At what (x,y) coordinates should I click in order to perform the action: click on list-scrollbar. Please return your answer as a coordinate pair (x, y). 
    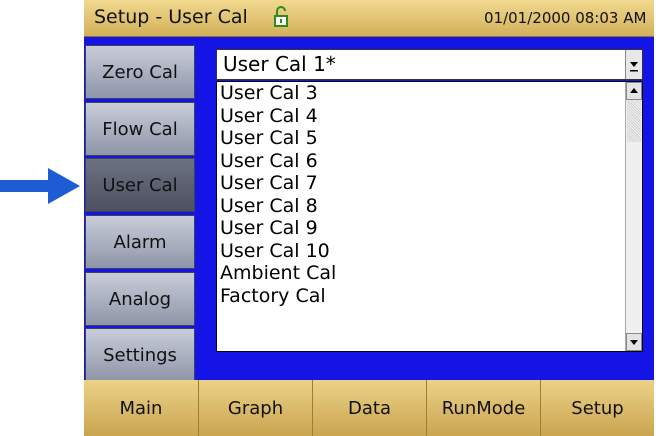
    Looking at the image, I should click on (633, 216).